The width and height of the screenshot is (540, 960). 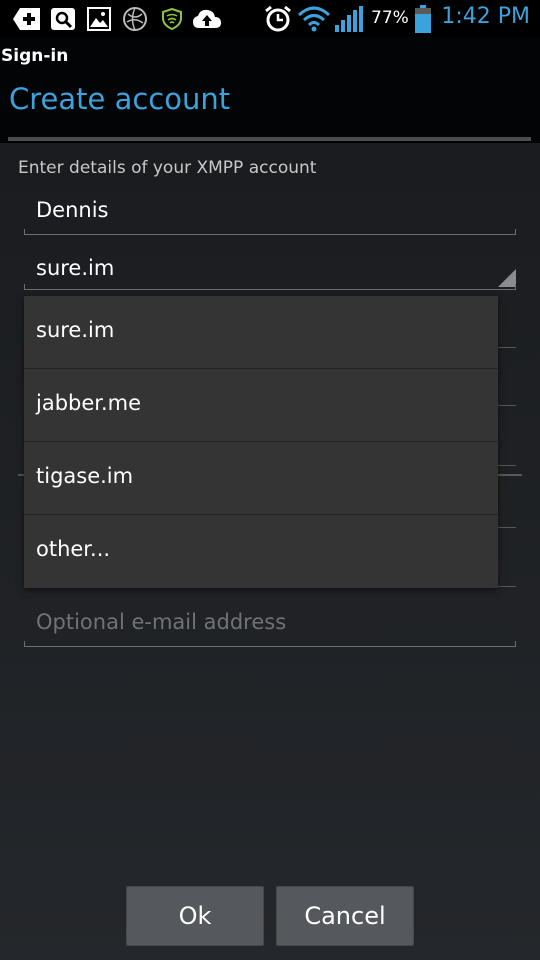 What do you see at coordinates (278, 18) in the screenshot?
I see `alarm-icon` at bounding box center [278, 18].